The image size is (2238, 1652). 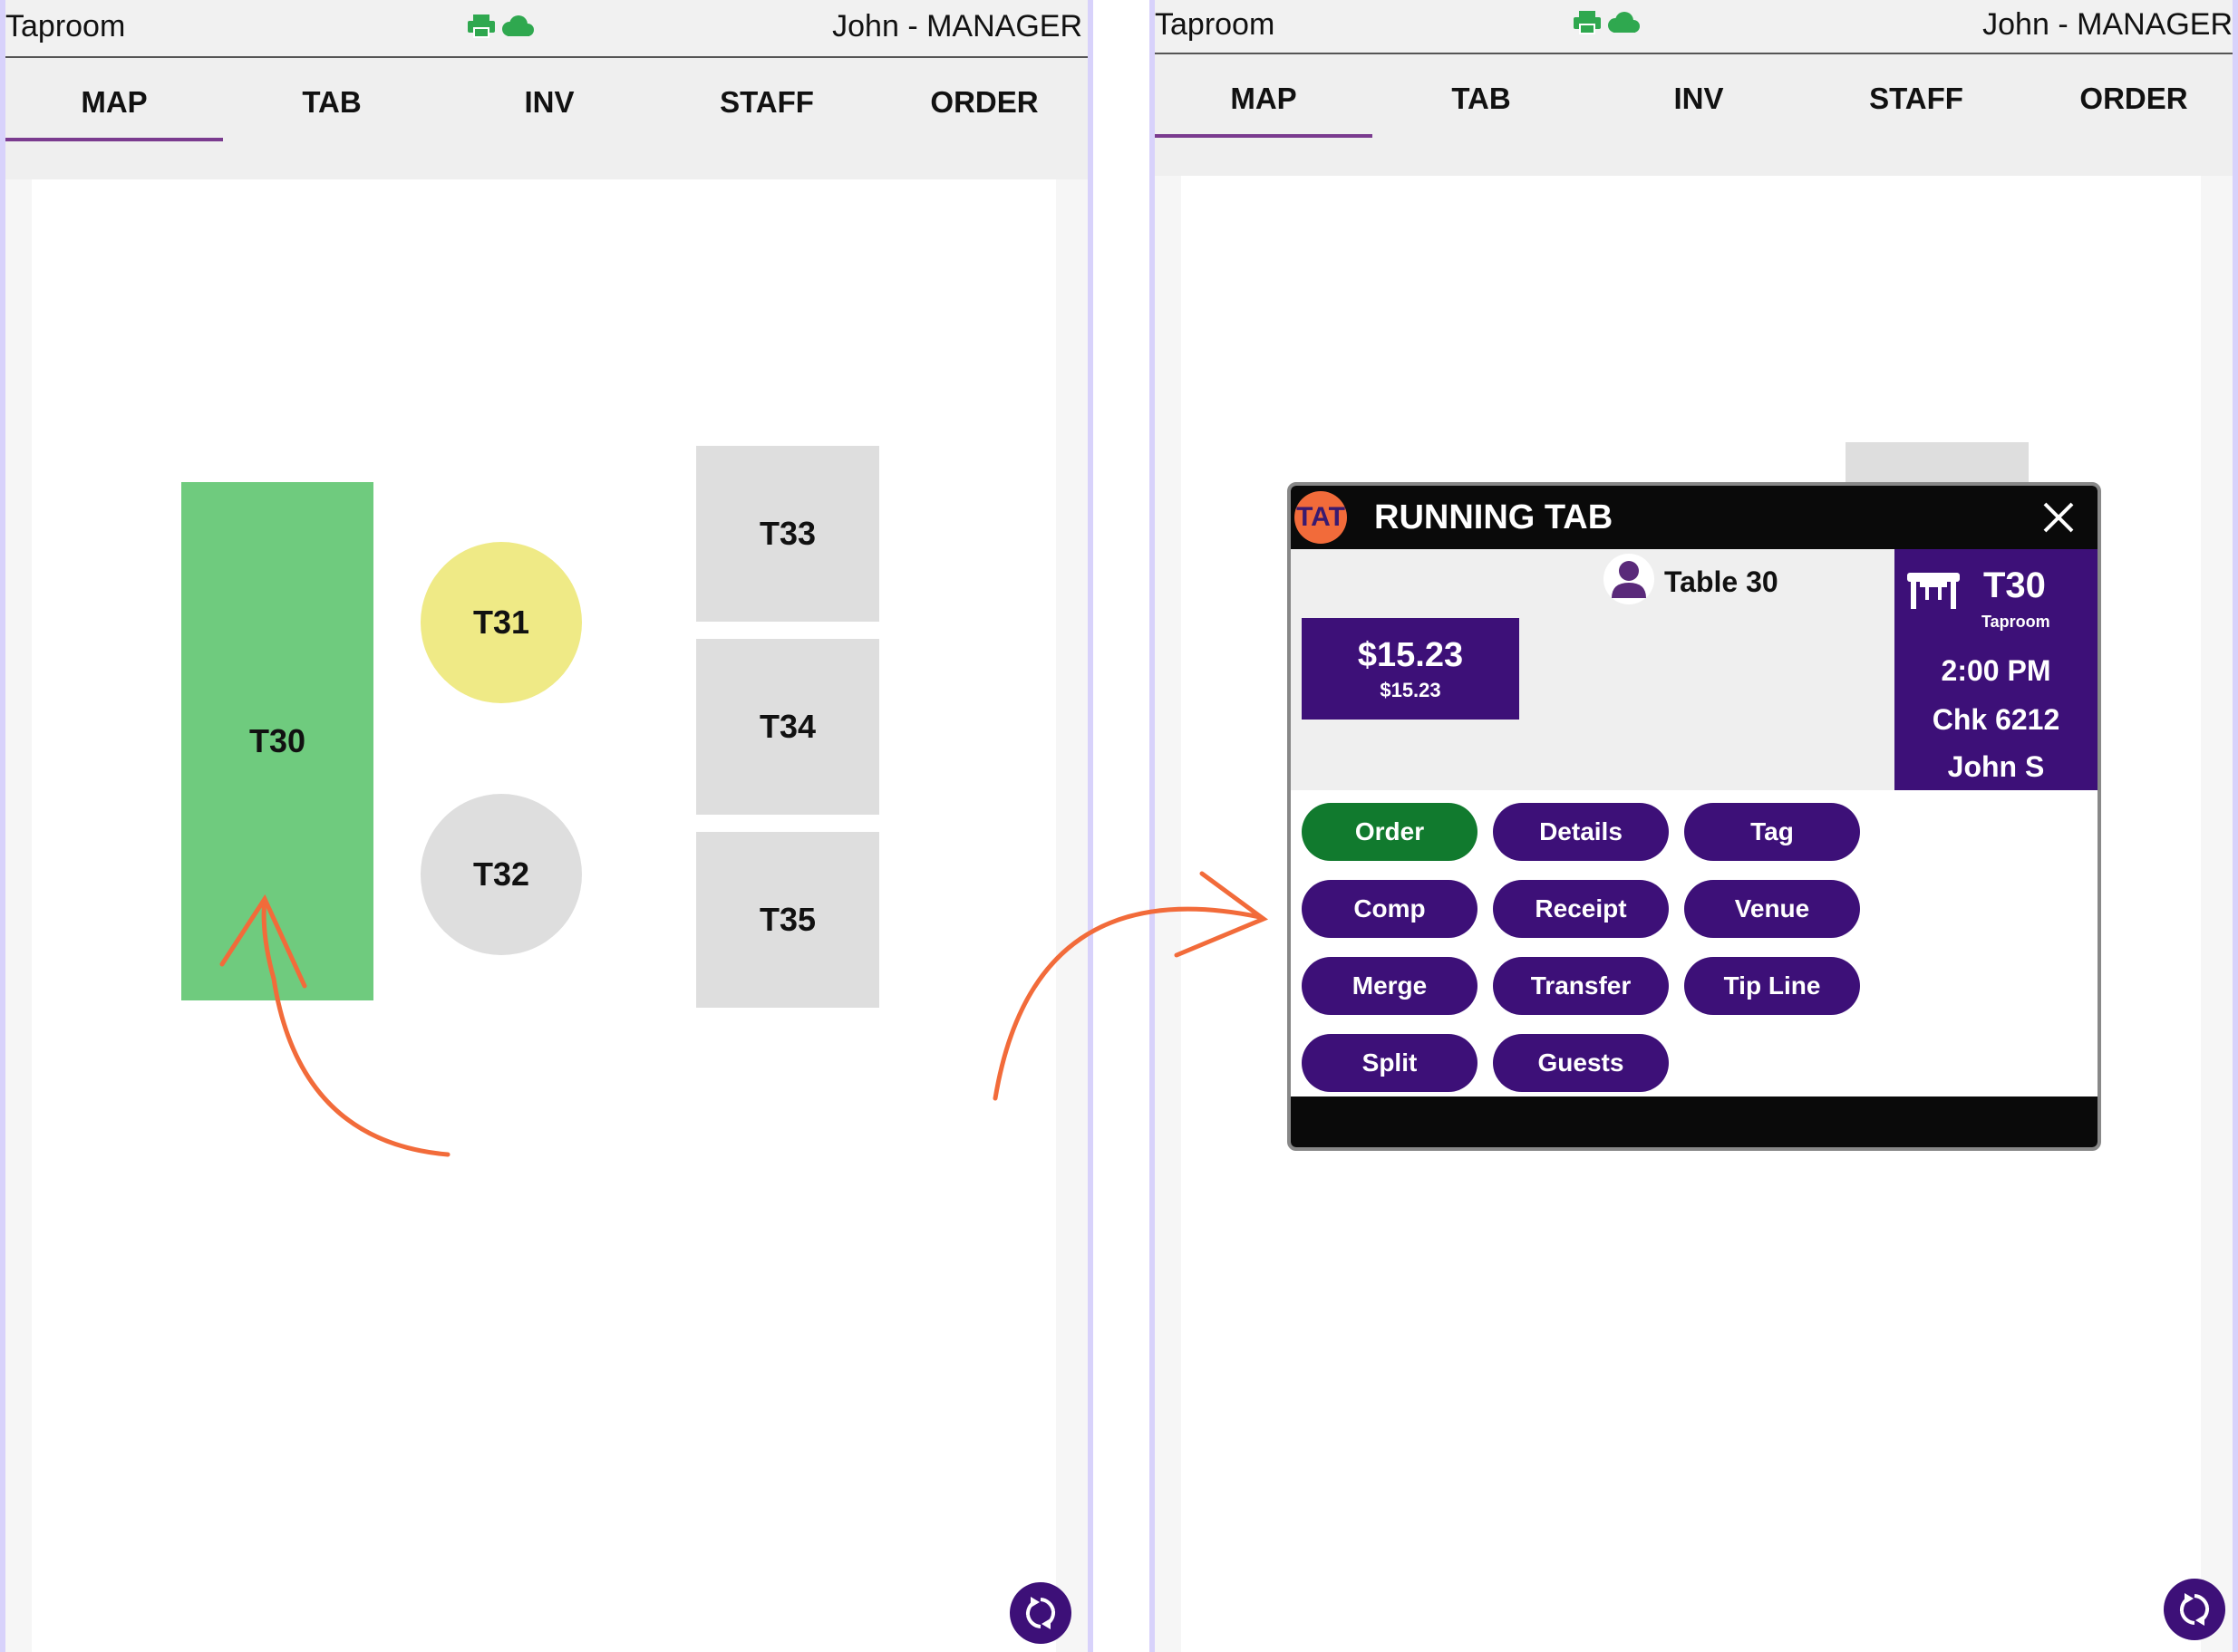 What do you see at coordinates (787, 920) in the screenshot?
I see `table-t35: T35` at bounding box center [787, 920].